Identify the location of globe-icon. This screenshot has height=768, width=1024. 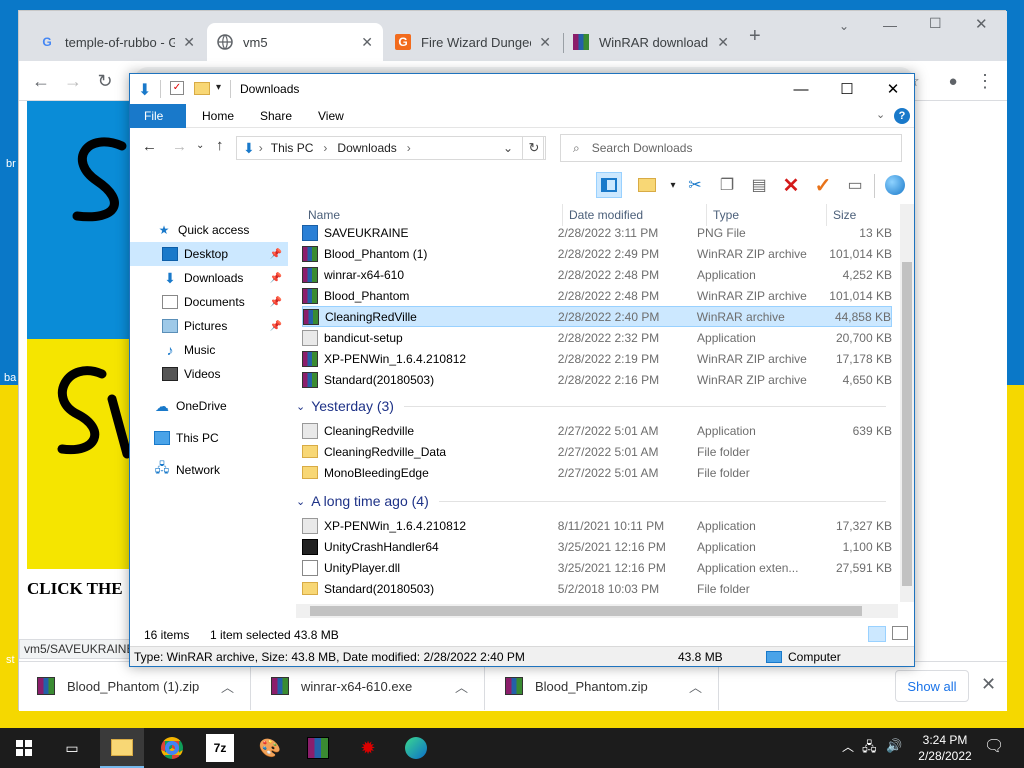
(895, 185).